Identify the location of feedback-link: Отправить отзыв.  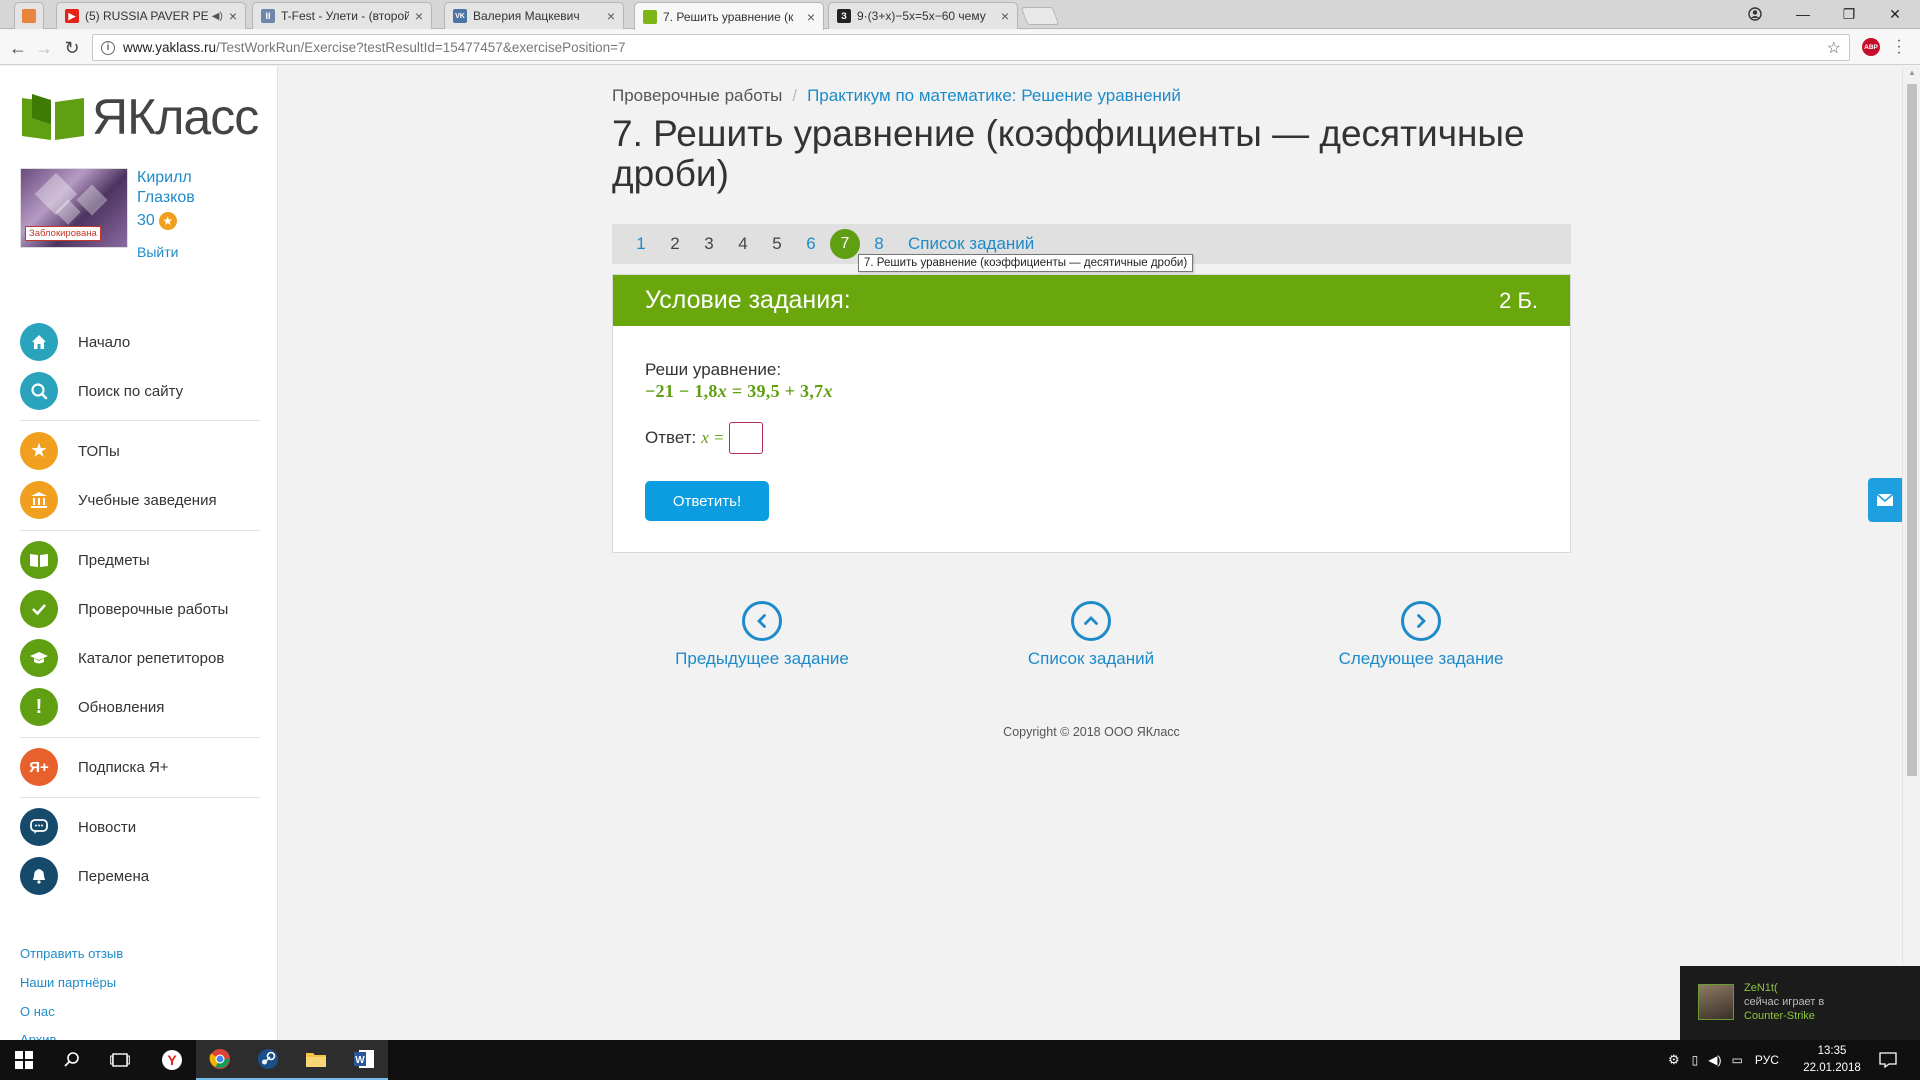
(71, 953).